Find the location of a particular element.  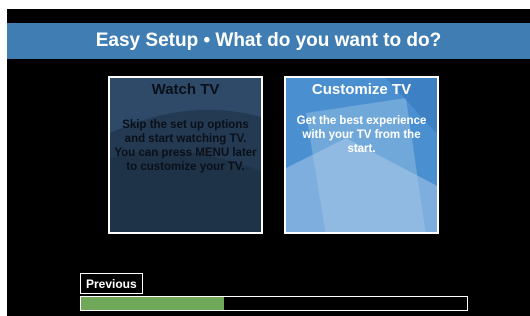

customize-tv-title: Customize TV is located at coordinates (361, 89).